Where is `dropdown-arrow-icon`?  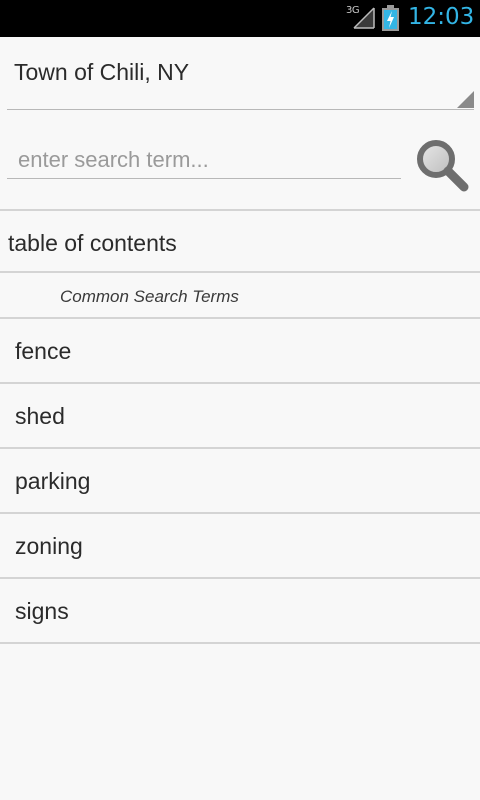
dropdown-arrow-icon is located at coordinates (465, 99).